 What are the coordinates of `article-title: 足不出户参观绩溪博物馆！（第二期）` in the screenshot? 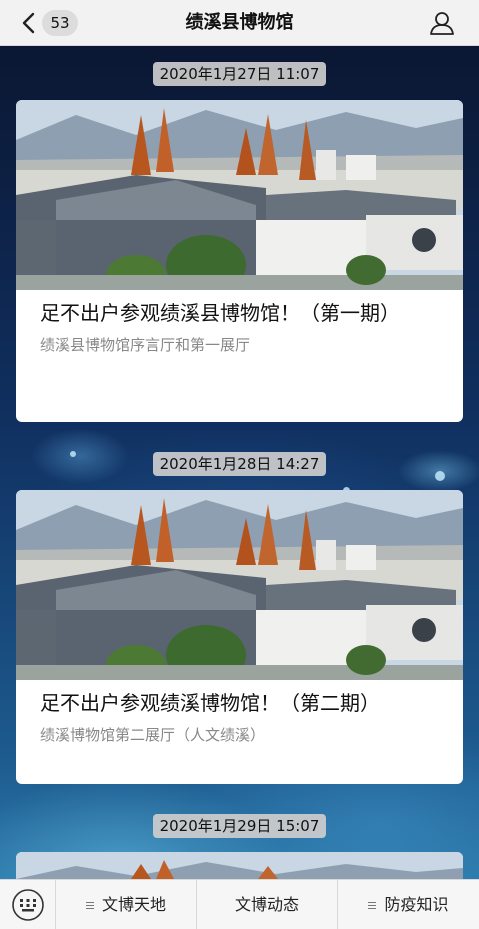 It's located at (210, 703).